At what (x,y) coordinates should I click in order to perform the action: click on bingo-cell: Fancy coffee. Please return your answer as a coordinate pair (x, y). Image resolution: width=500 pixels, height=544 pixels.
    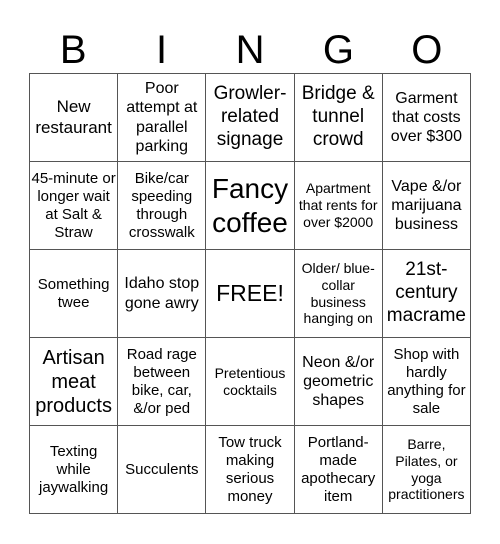
    Looking at the image, I should click on (250, 206).